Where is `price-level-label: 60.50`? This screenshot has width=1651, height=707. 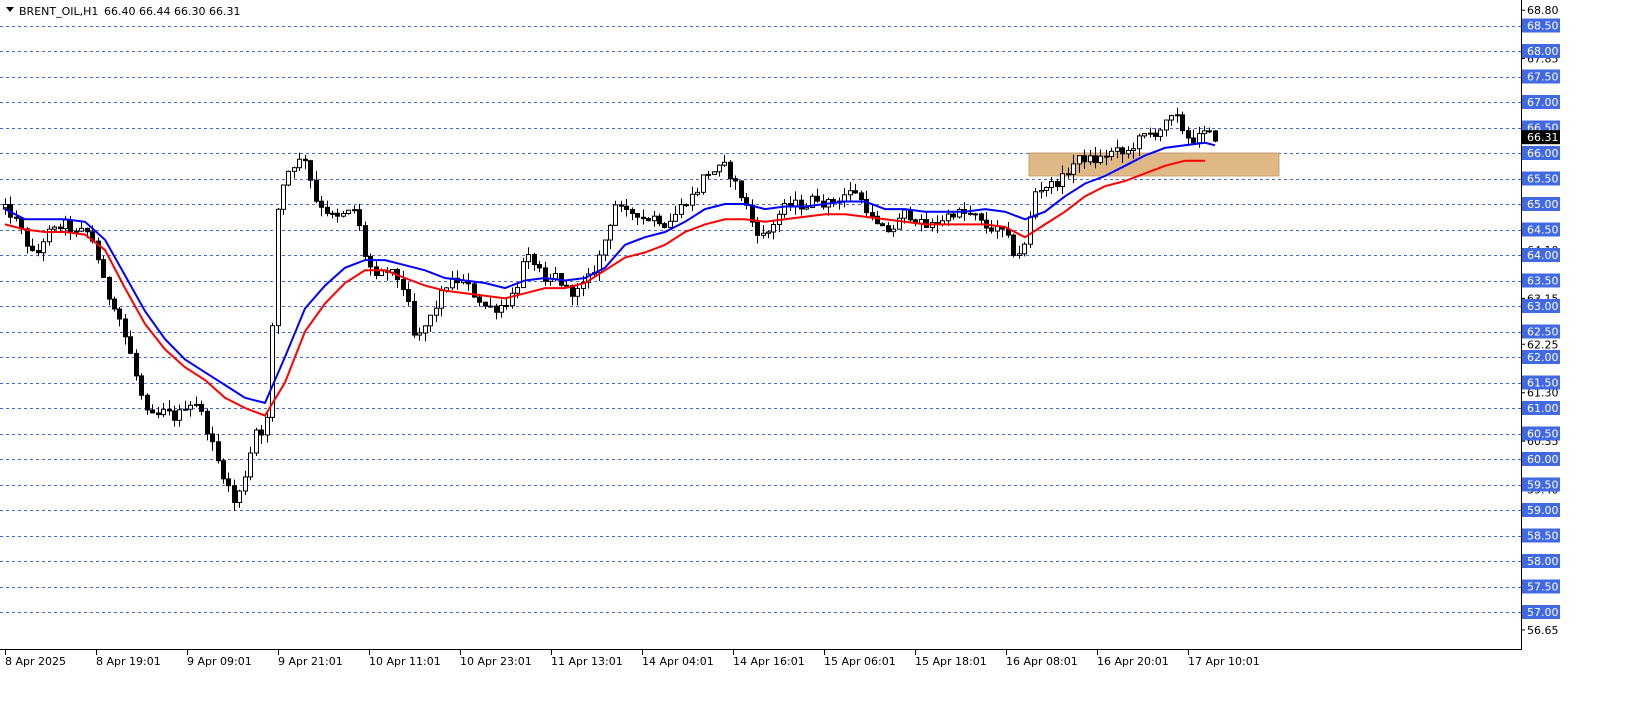 price-level-label: 60.50 is located at coordinates (1541, 433).